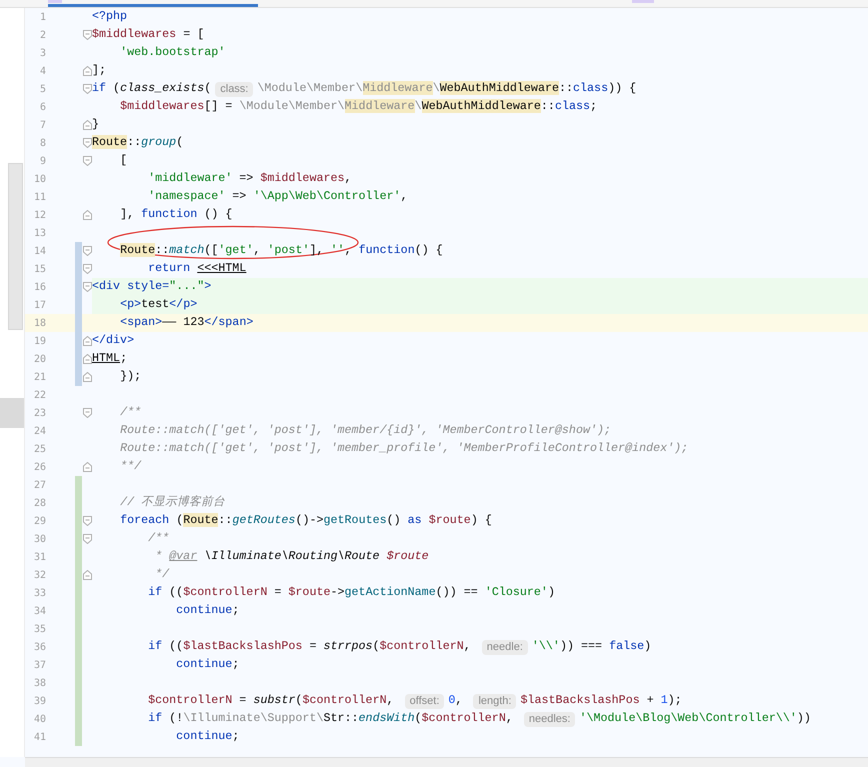 The image size is (868, 767). What do you see at coordinates (550, 719) in the screenshot?
I see `parameter-hint: needles:` at bounding box center [550, 719].